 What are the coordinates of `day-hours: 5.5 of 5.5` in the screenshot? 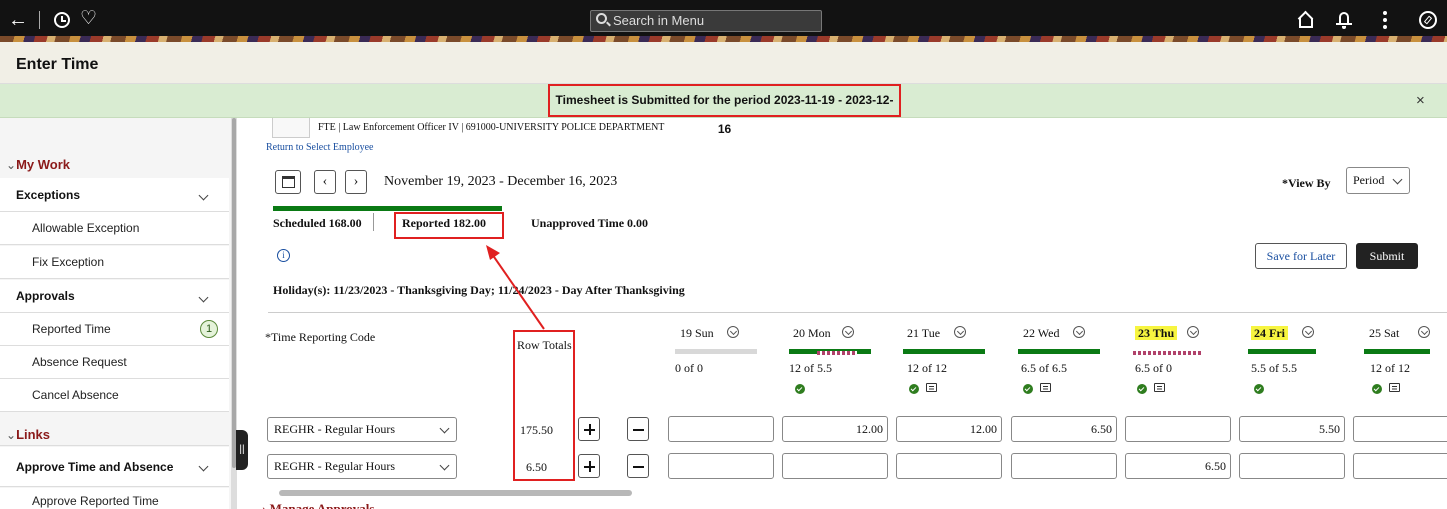 It's located at (1274, 368).